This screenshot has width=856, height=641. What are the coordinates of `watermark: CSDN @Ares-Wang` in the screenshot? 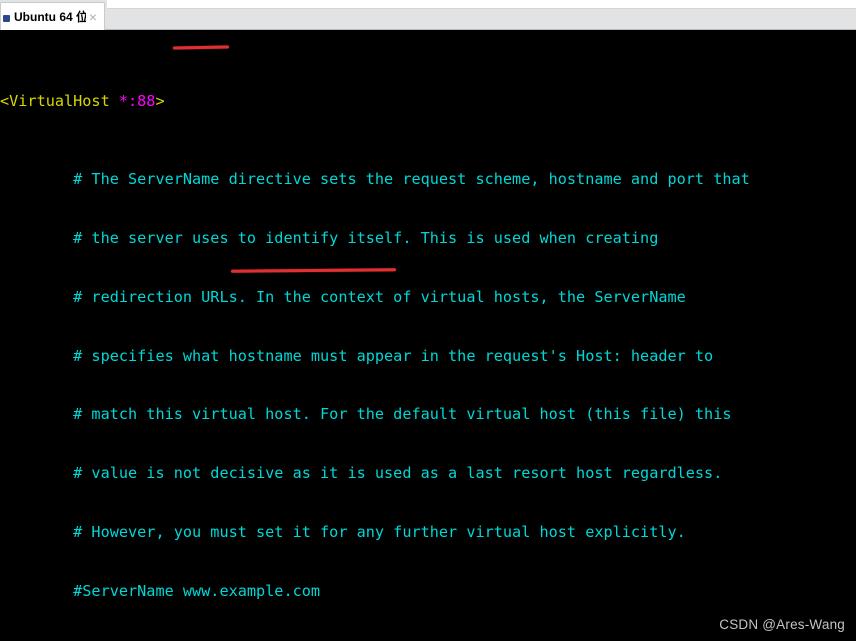 It's located at (782, 624).